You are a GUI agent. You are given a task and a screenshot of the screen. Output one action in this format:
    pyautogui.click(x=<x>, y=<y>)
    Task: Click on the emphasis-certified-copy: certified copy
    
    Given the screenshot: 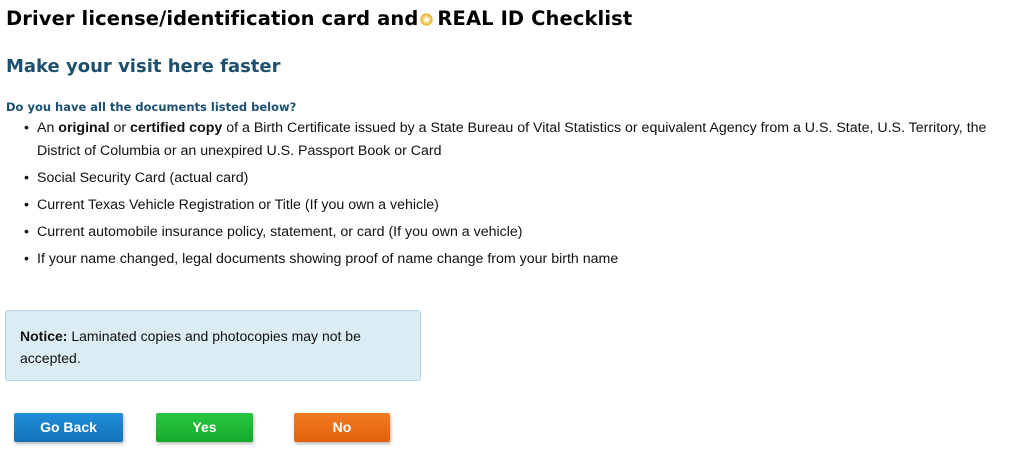 What is the action you would take?
    pyautogui.click(x=176, y=128)
    